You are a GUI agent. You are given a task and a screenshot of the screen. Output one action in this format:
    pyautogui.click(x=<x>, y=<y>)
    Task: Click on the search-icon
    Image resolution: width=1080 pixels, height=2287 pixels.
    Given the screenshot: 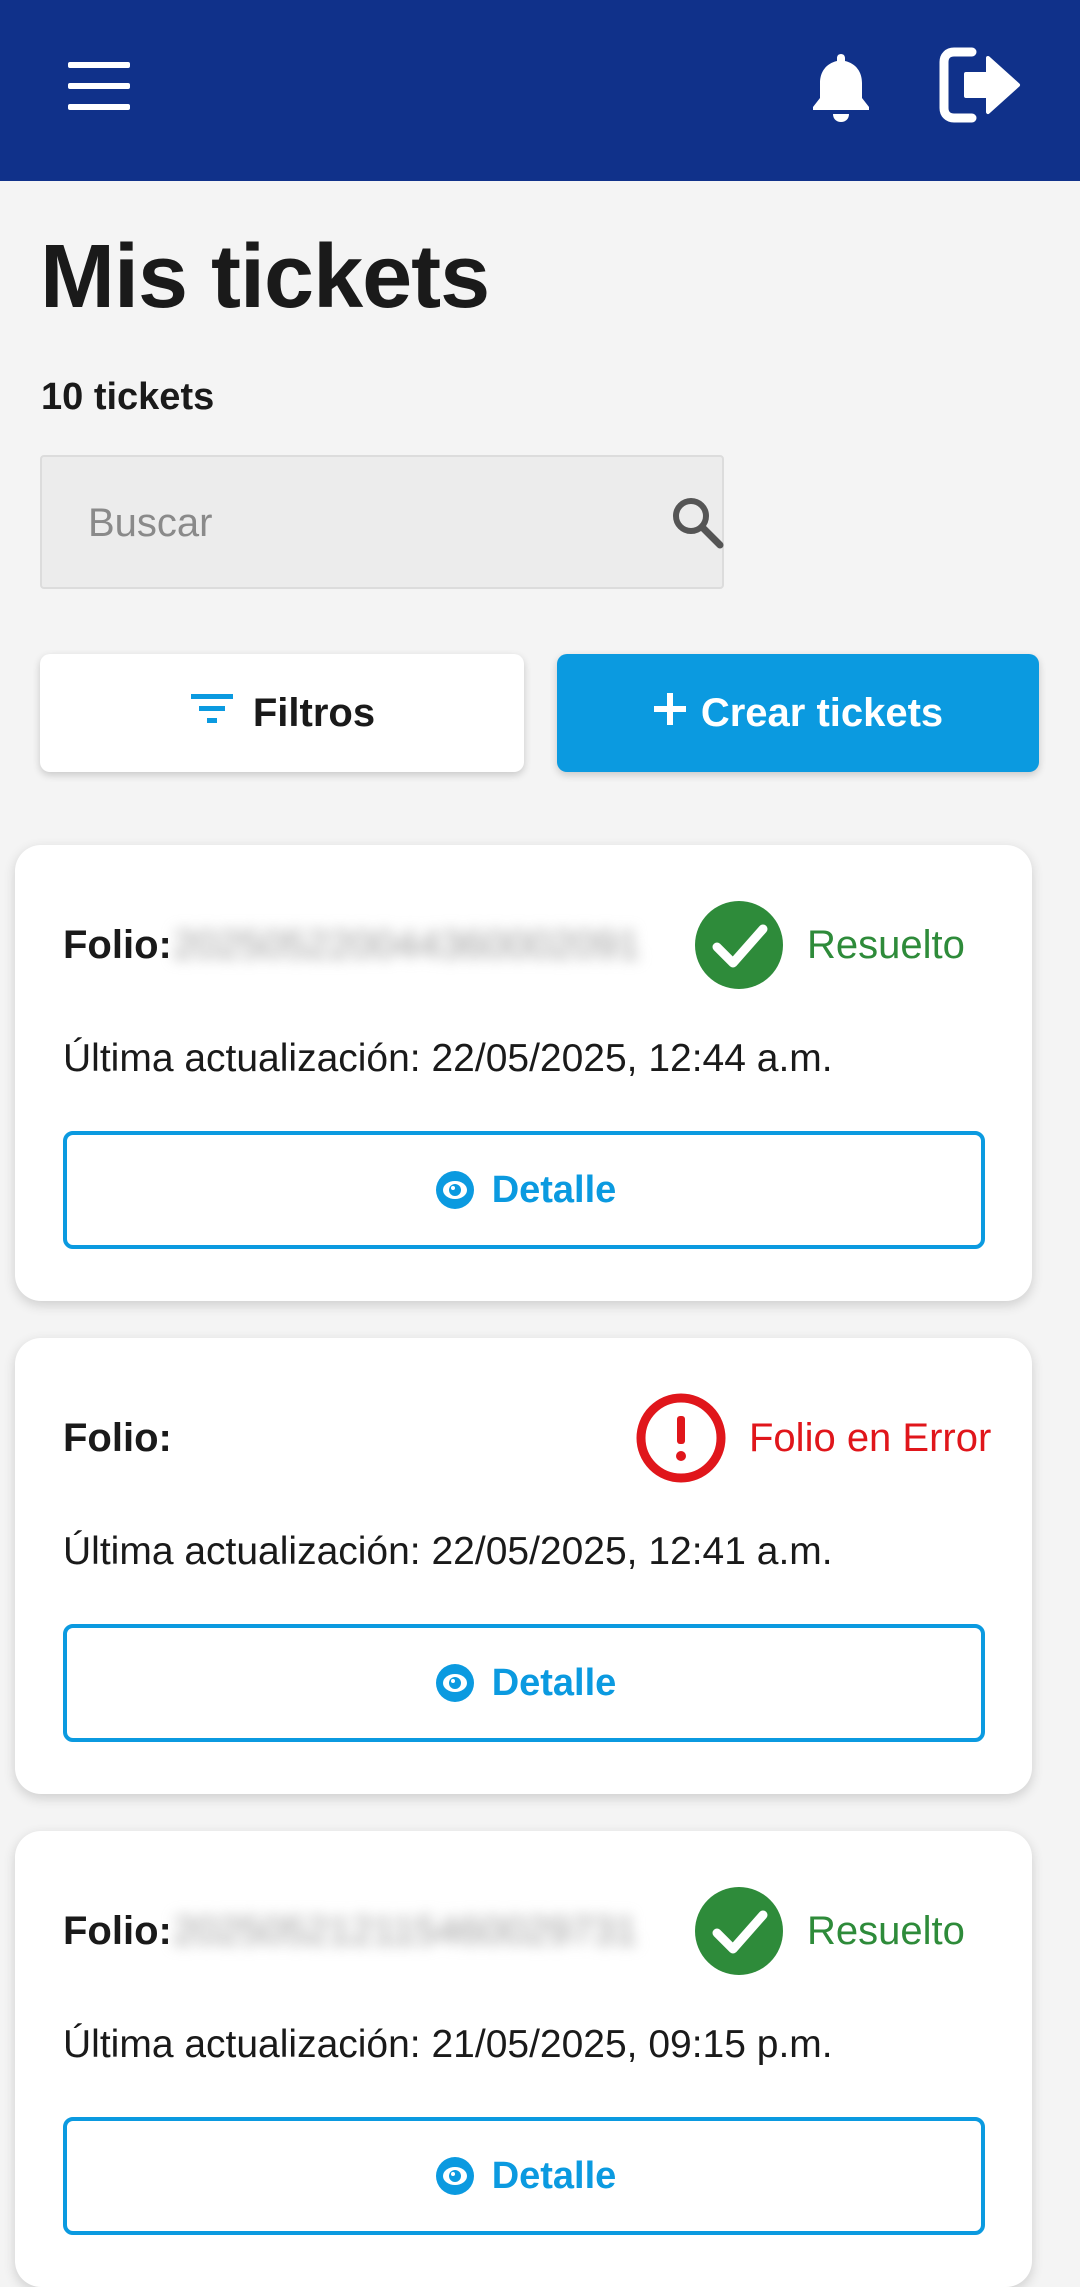 What is the action you would take?
    pyautogui.click(x=698, y=523)
    